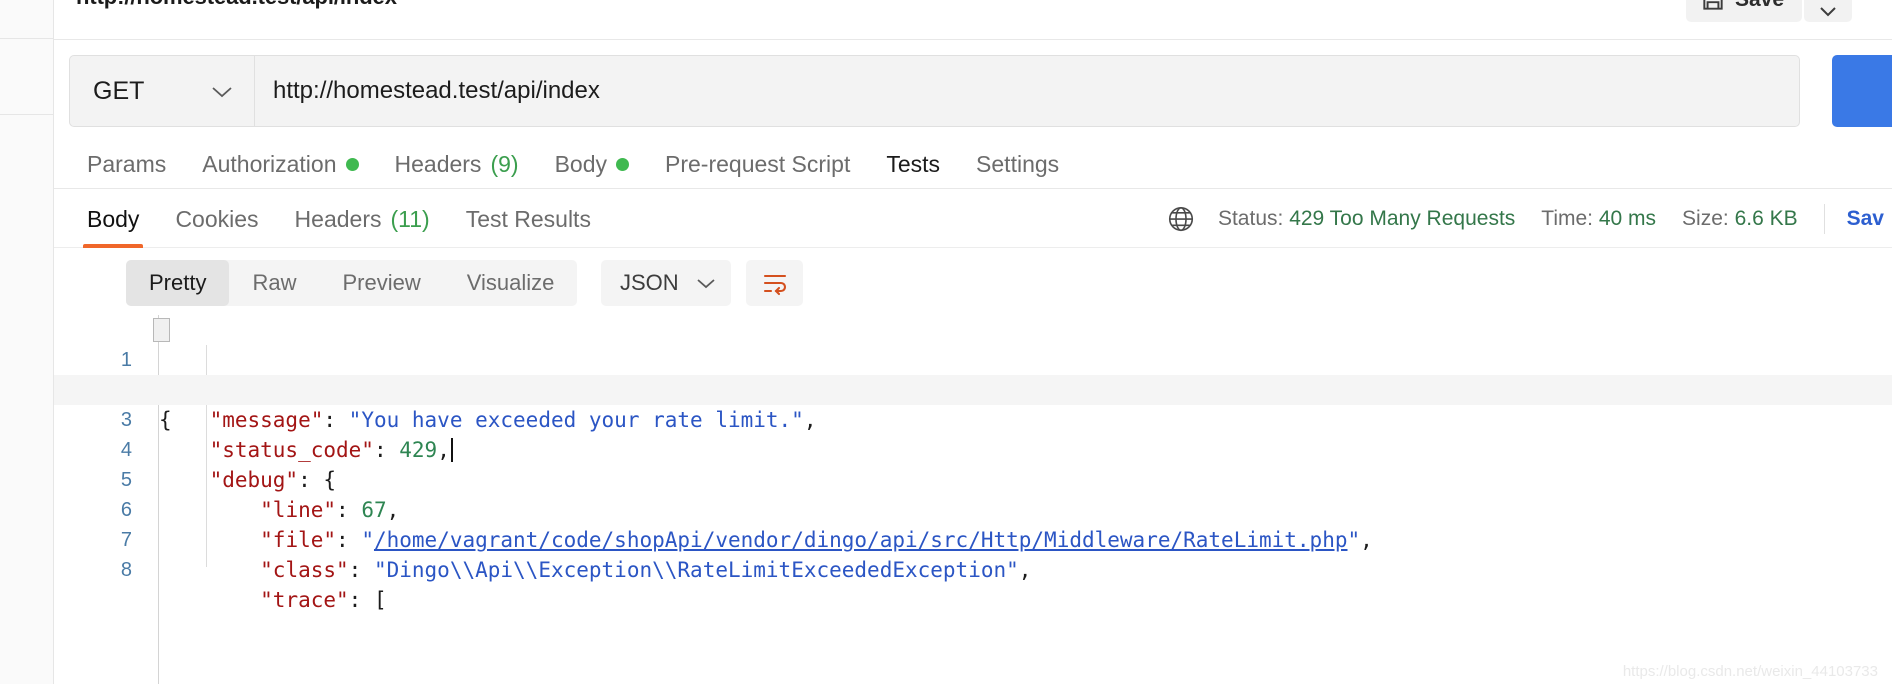 The height and width of the screenshot is (684, 1892). I want to click on tab-settings-label: Settings, so click(1018, 164).